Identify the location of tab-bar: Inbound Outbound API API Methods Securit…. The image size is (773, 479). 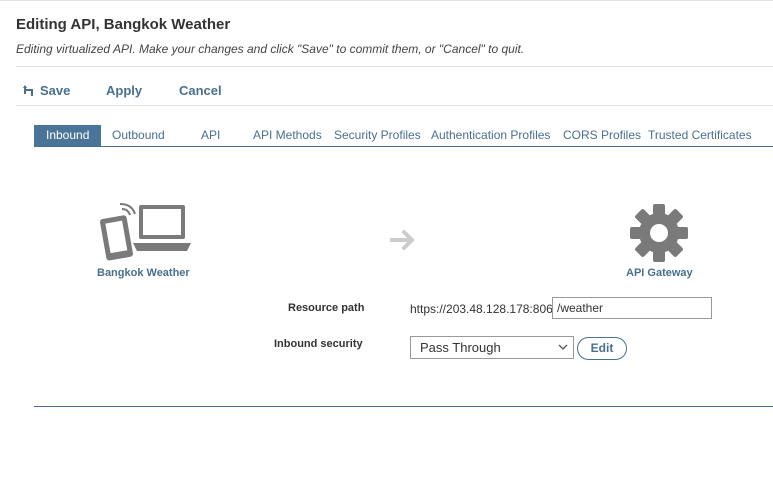
(403, 136).